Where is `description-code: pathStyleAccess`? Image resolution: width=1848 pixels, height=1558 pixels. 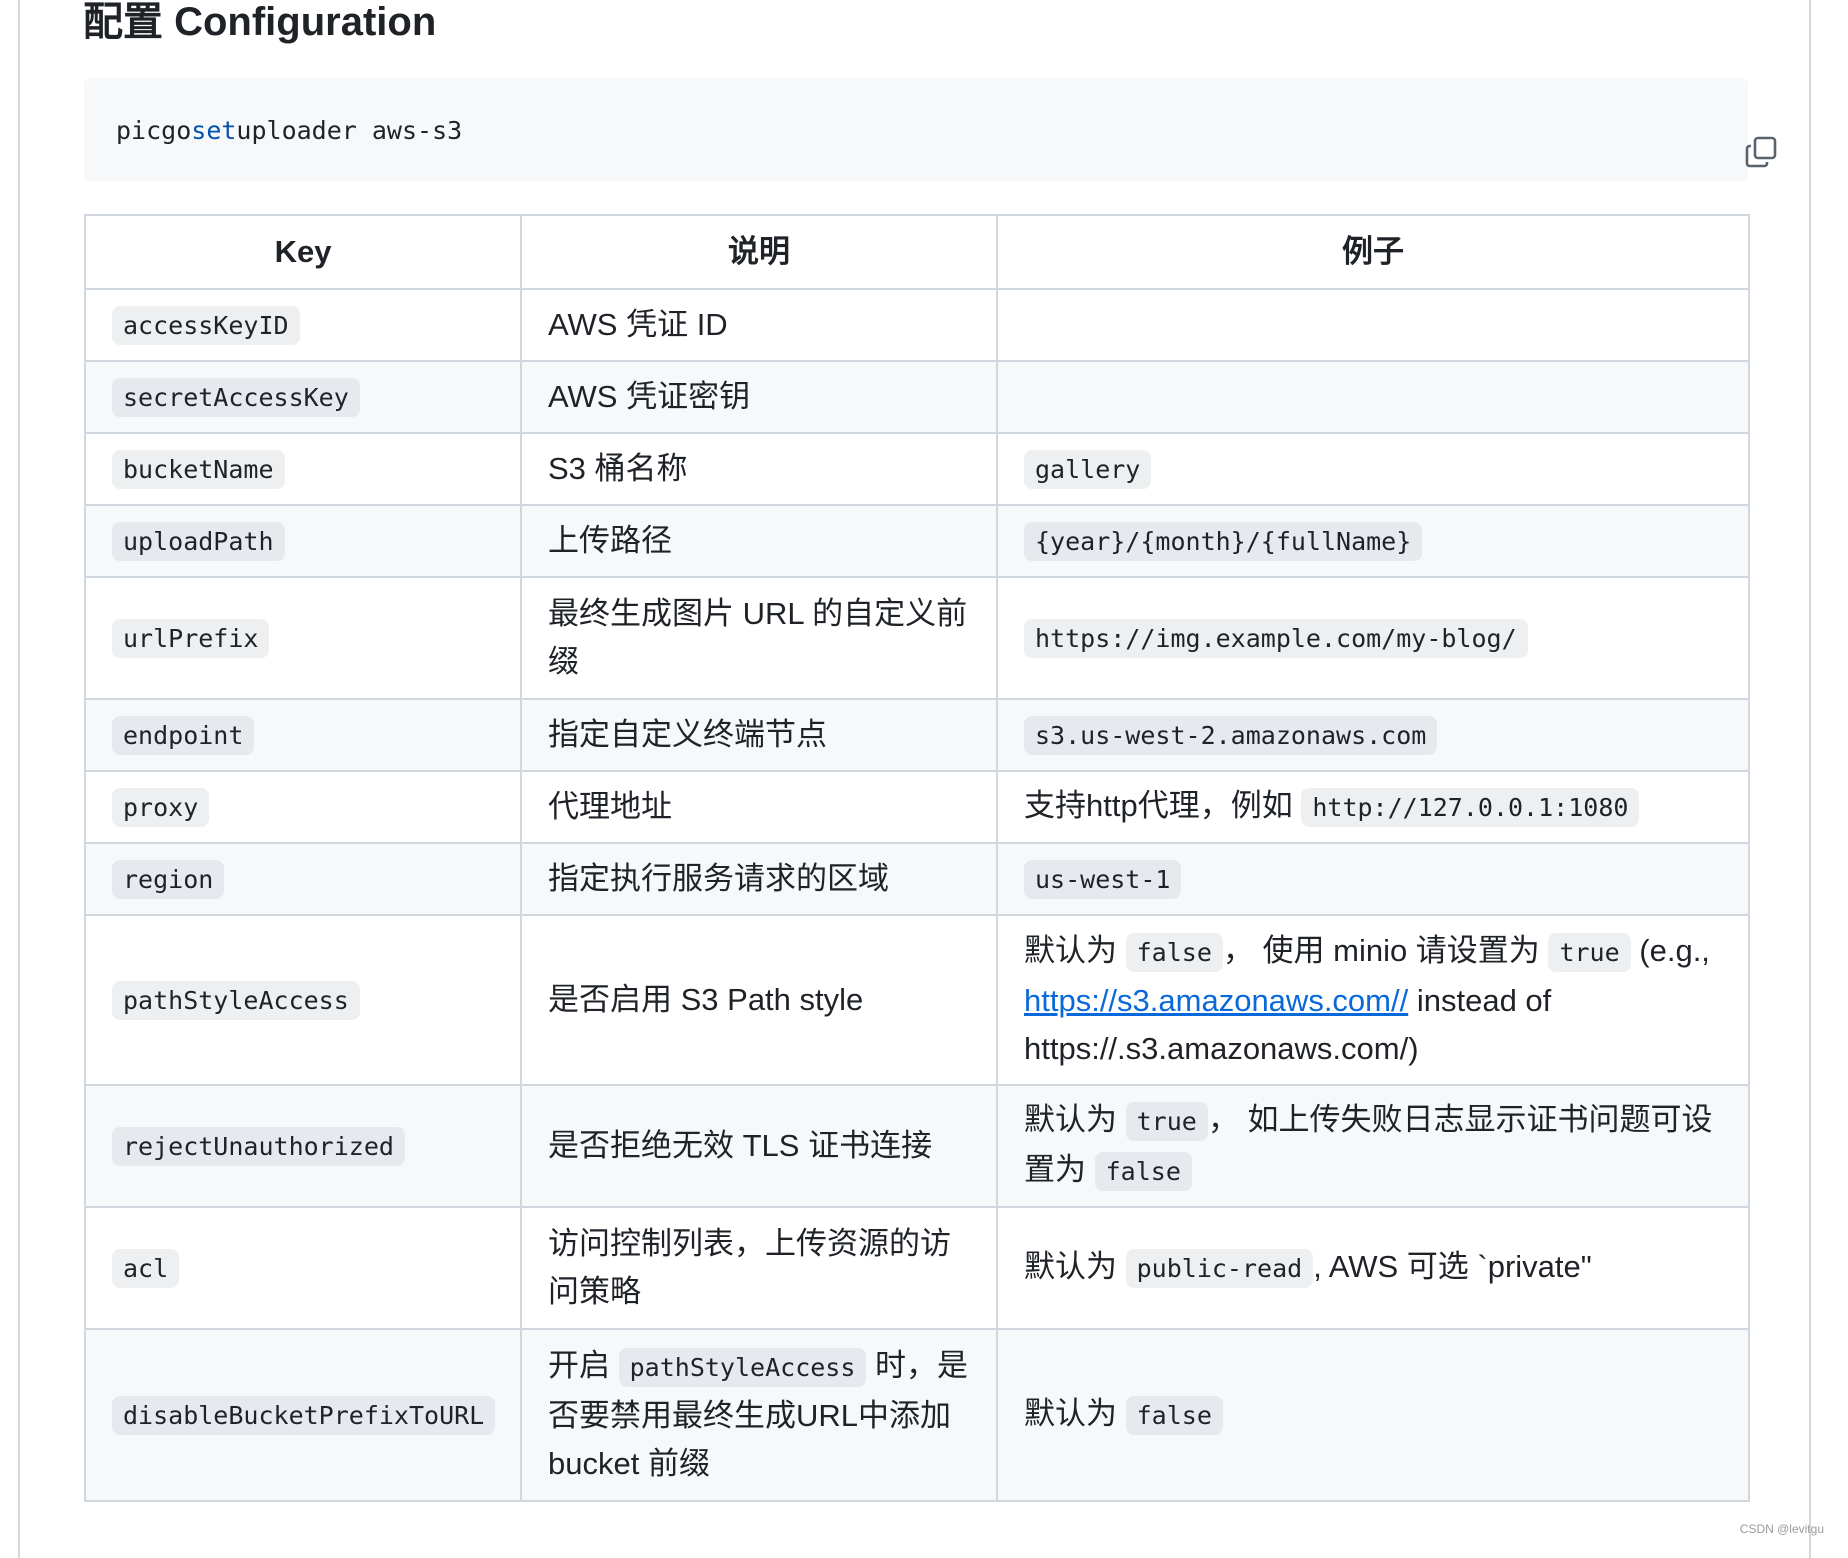
description-code: pathStyleAccess is located at coordinates (742, 1367).